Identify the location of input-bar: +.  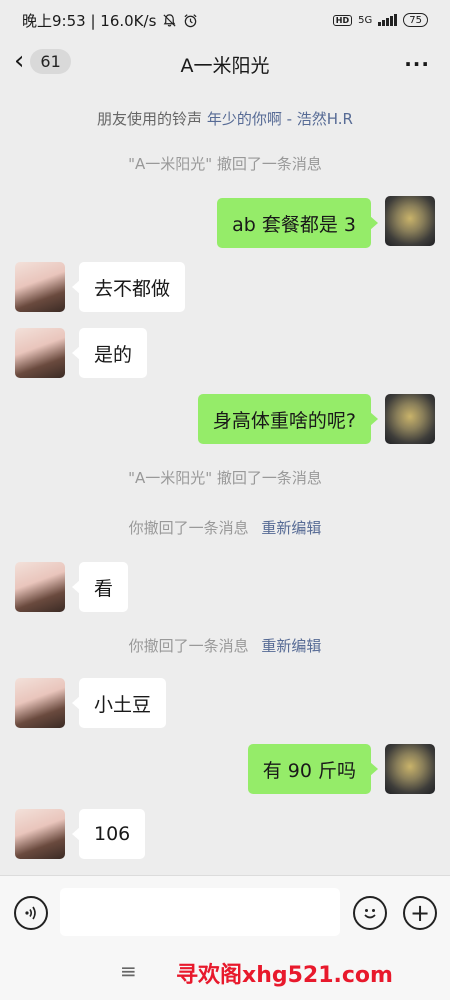
(225, 911).